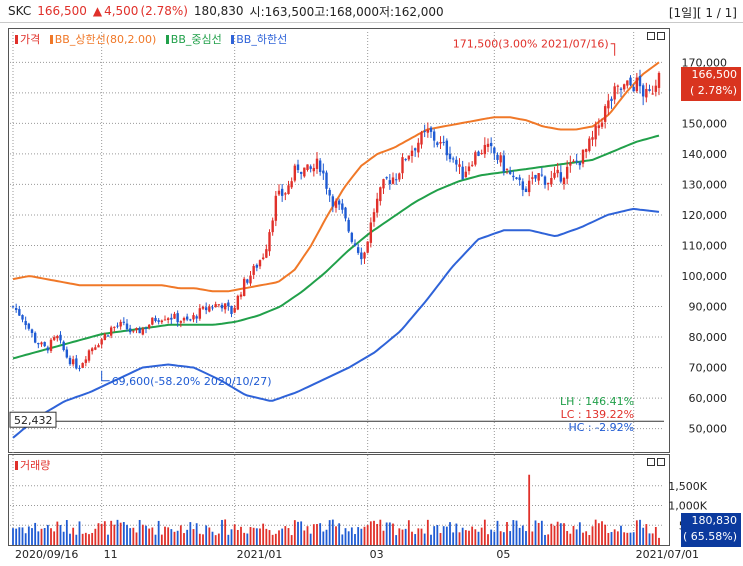 This screenshot has width=743, height=566. Describe the element at coordinates (32, 465) in the screenshot. I see `legend-volume: 거래량` at that location.